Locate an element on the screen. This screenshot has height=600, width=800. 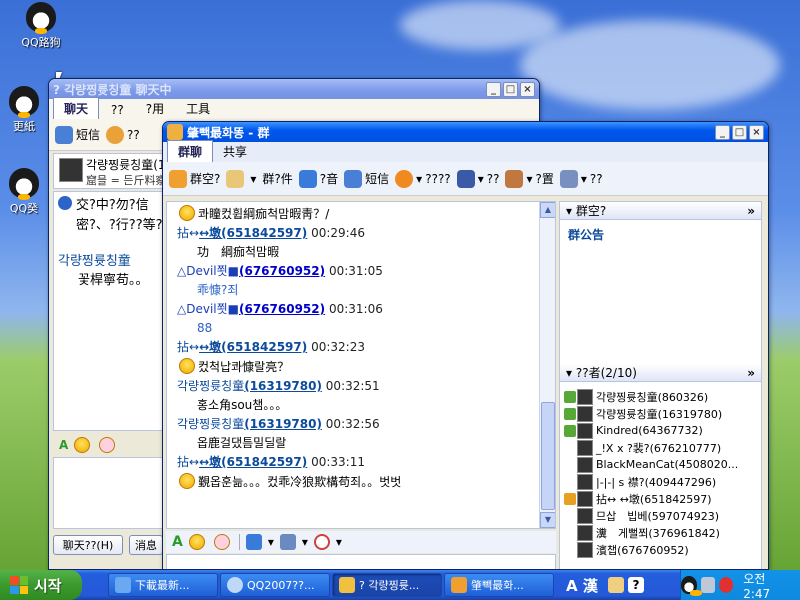
message-text: 覲옵훈늚。。。컸乖冷狼欺構苟죄。。벗벗 is located at coordinates (361, 482).